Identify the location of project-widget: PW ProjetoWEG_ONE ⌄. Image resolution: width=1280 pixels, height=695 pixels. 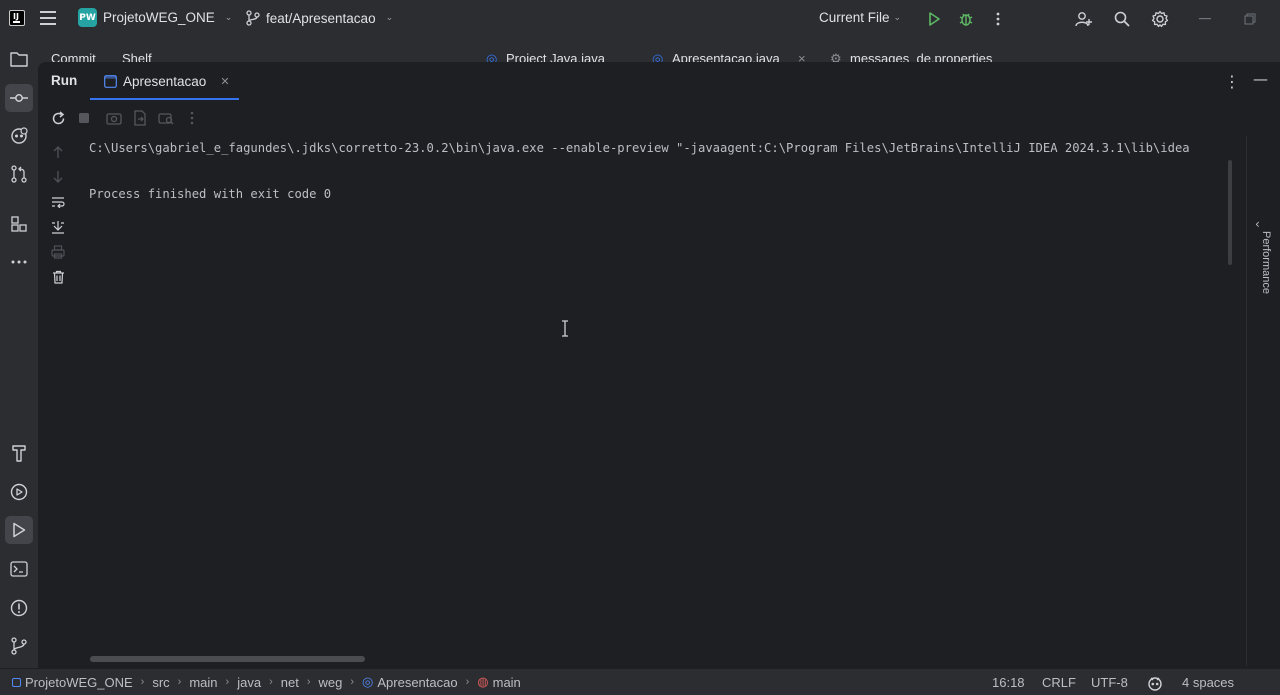
(155, 17).